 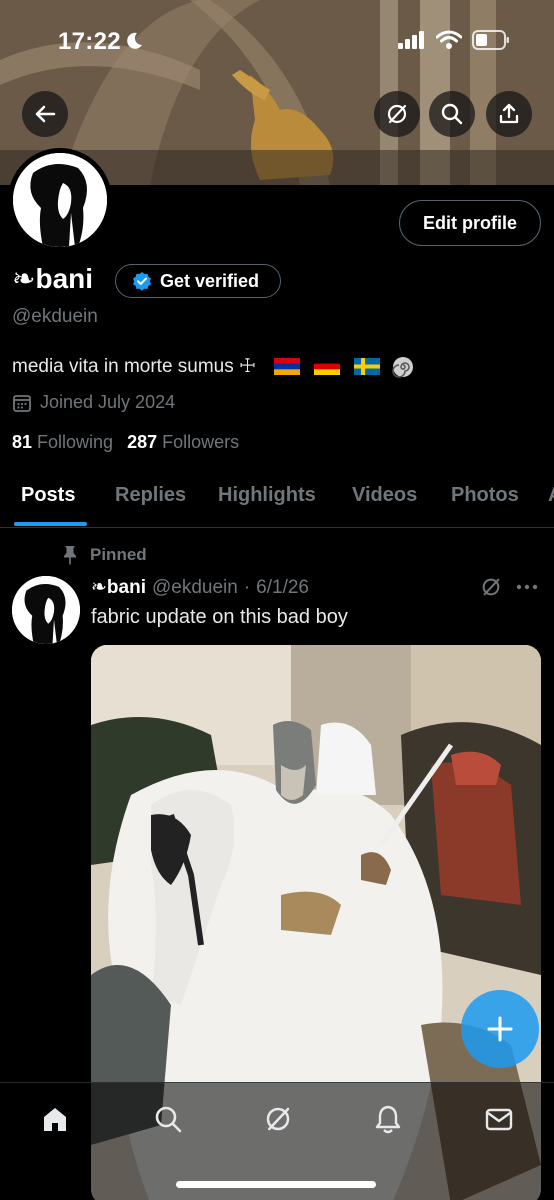 I want to click on profile-tabs: Posts Replies Highlights Videos Photos A, so click(x=277, y=499).